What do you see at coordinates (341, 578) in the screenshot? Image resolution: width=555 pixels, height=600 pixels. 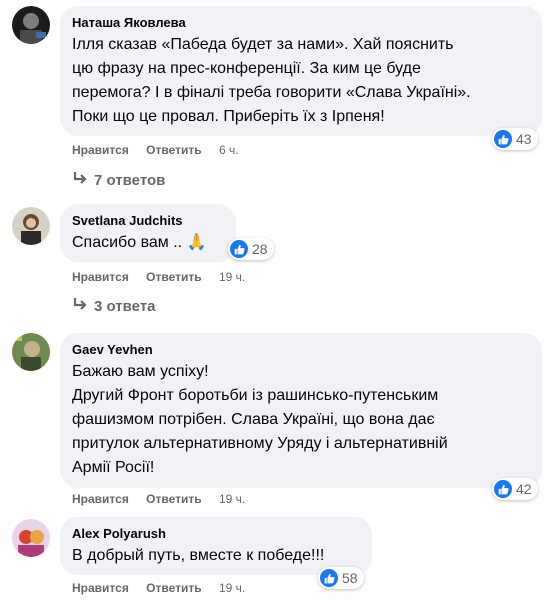 I see `reaction-count: 58` at bounding box center [341, 578].